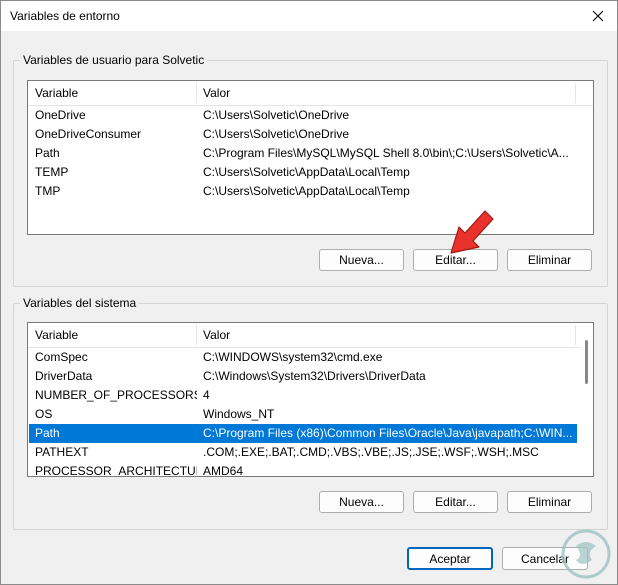 The image size is (618, 585). What do you see at coordinates (450, 558) in the screenshot?
I see `accept-button: Aceptar` at bounding box center [450, 558].